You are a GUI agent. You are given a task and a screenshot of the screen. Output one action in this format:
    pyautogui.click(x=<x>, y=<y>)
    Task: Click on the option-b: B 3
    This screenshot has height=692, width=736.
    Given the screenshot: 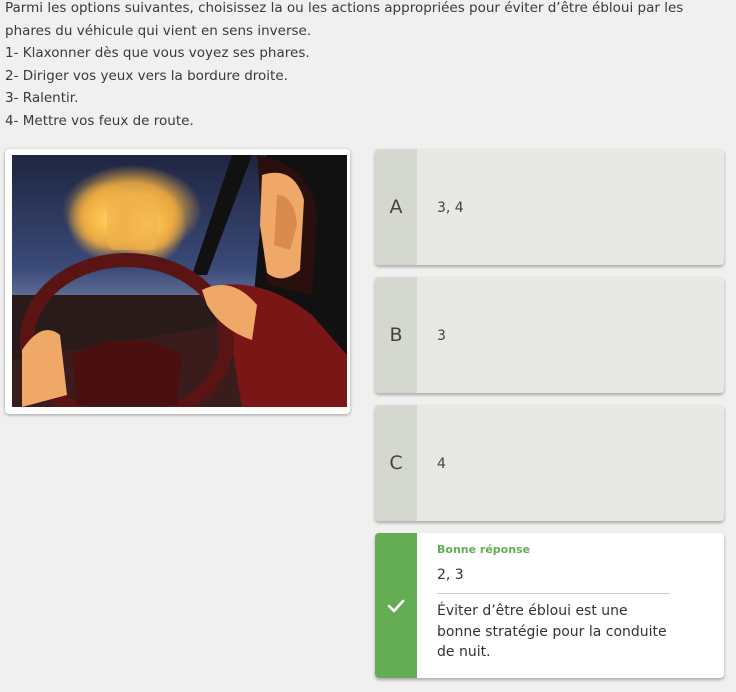 What is the action you would take?
    pyautogui.click(x=549, y=335)
    